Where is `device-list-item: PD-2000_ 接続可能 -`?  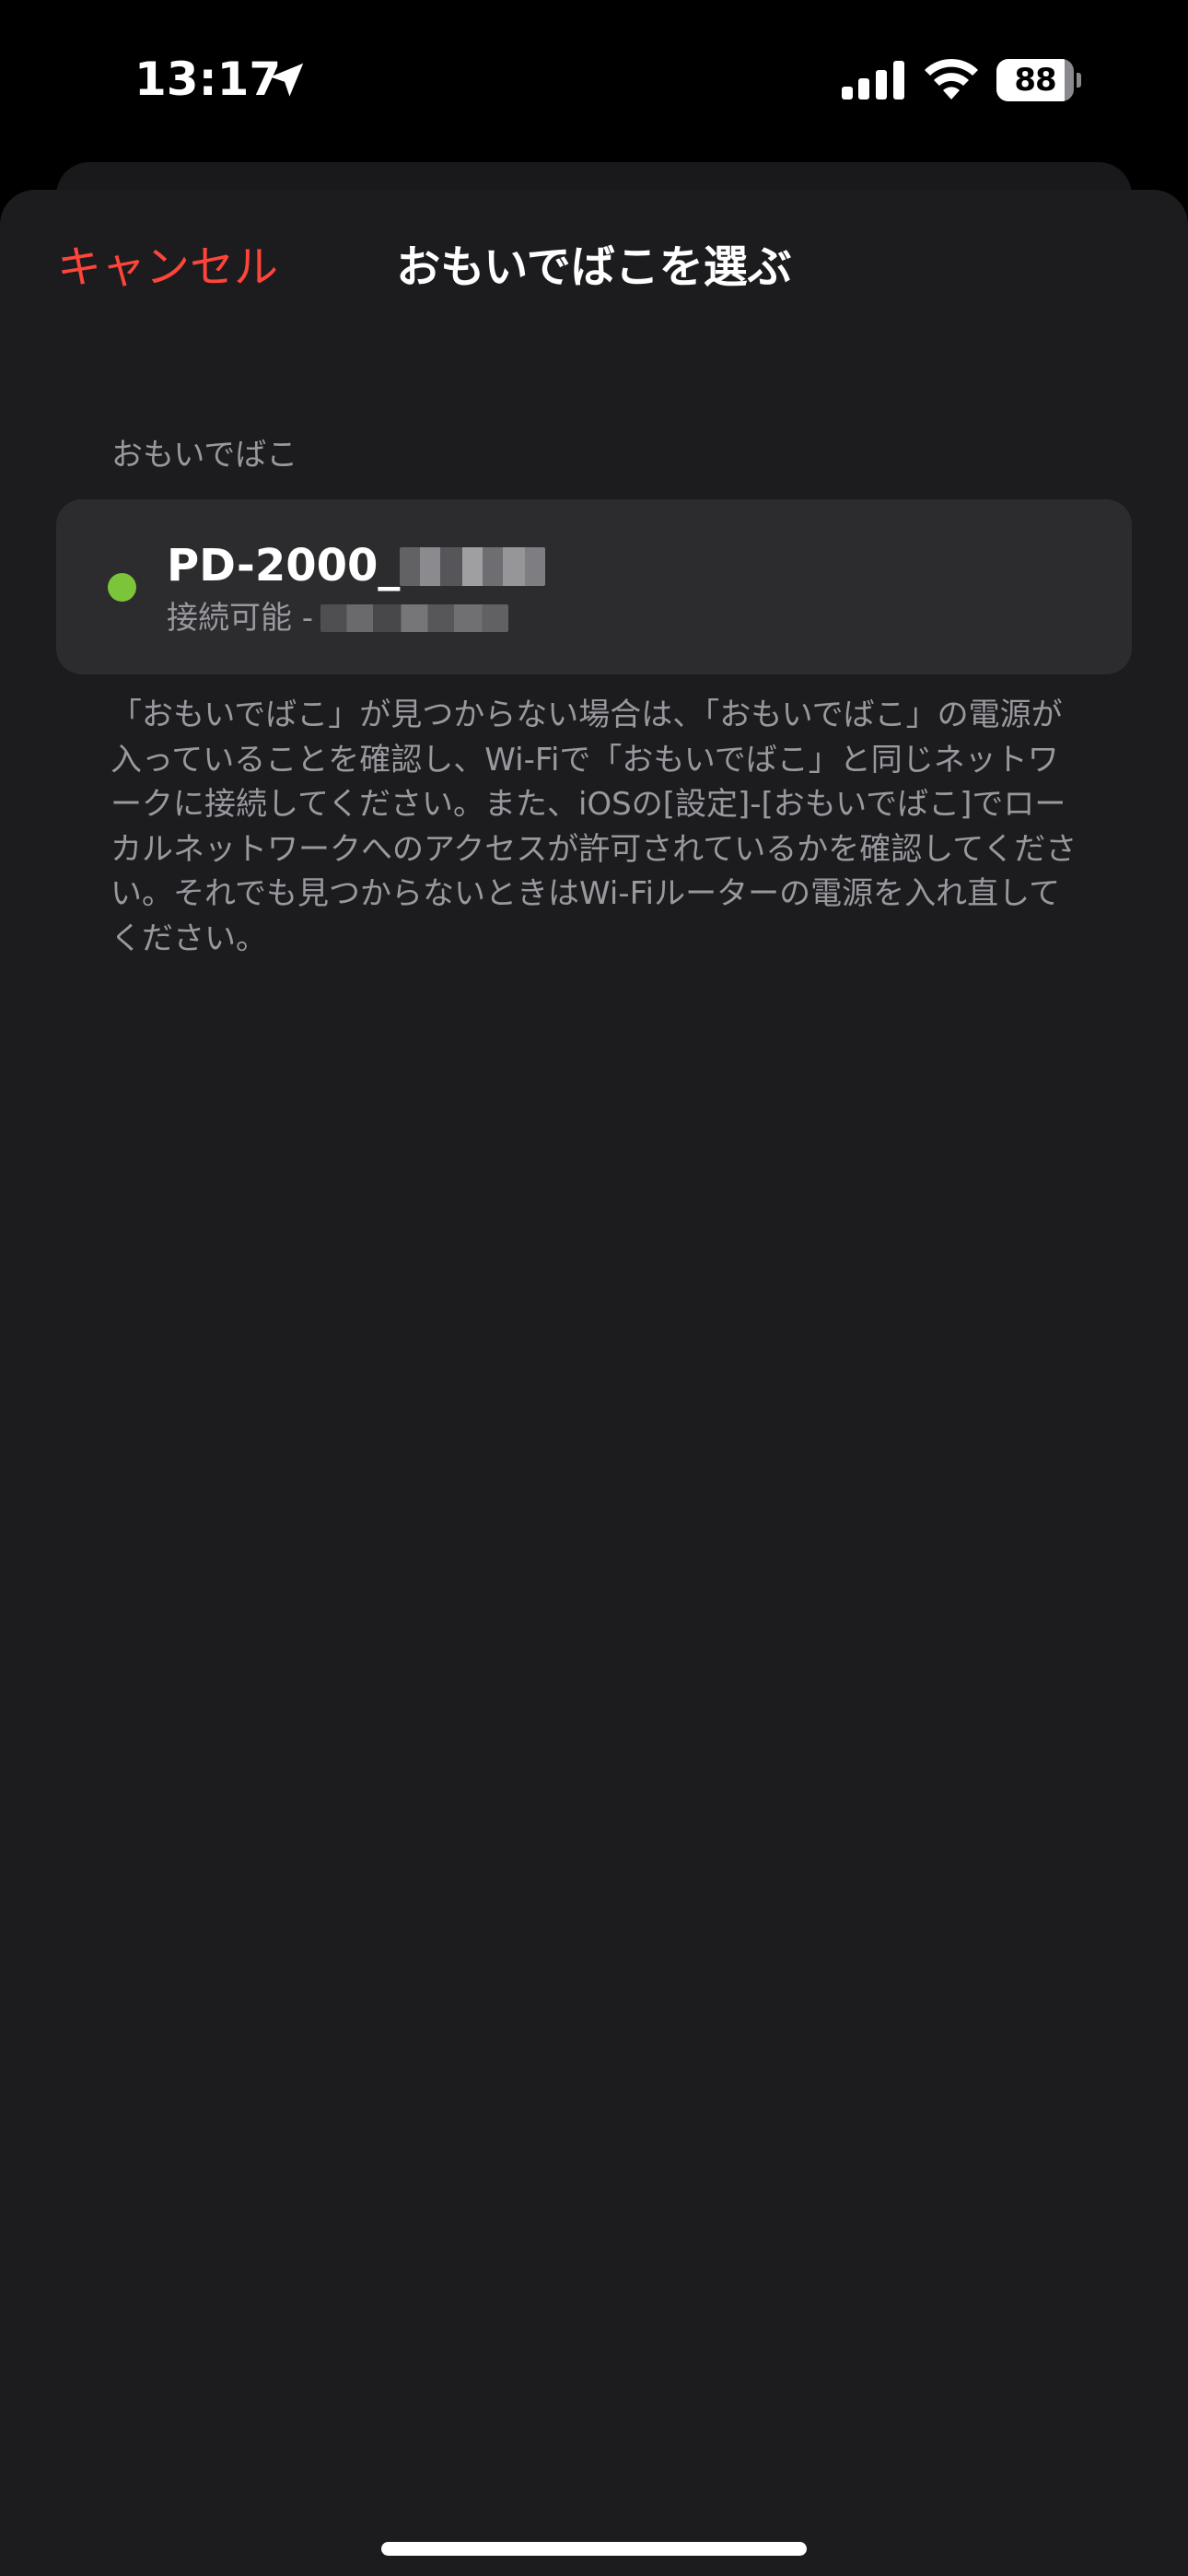
device-list-item: PD-2000_ 接続可能 - is located at coordinates (594, 586).